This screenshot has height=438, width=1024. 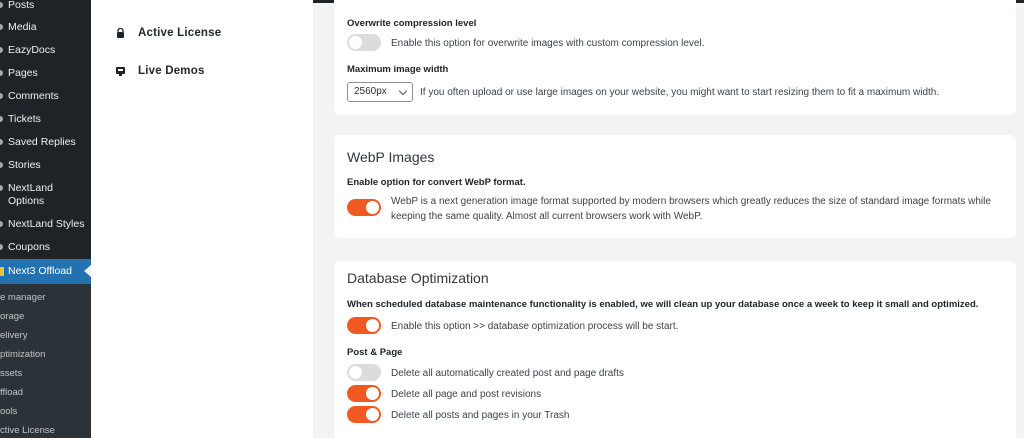 What do you see at coordinates (466, 394) in the screenshot?
I see `delete-revisions-label: Delete all page and post revisions` at bounding box center [466, 394].